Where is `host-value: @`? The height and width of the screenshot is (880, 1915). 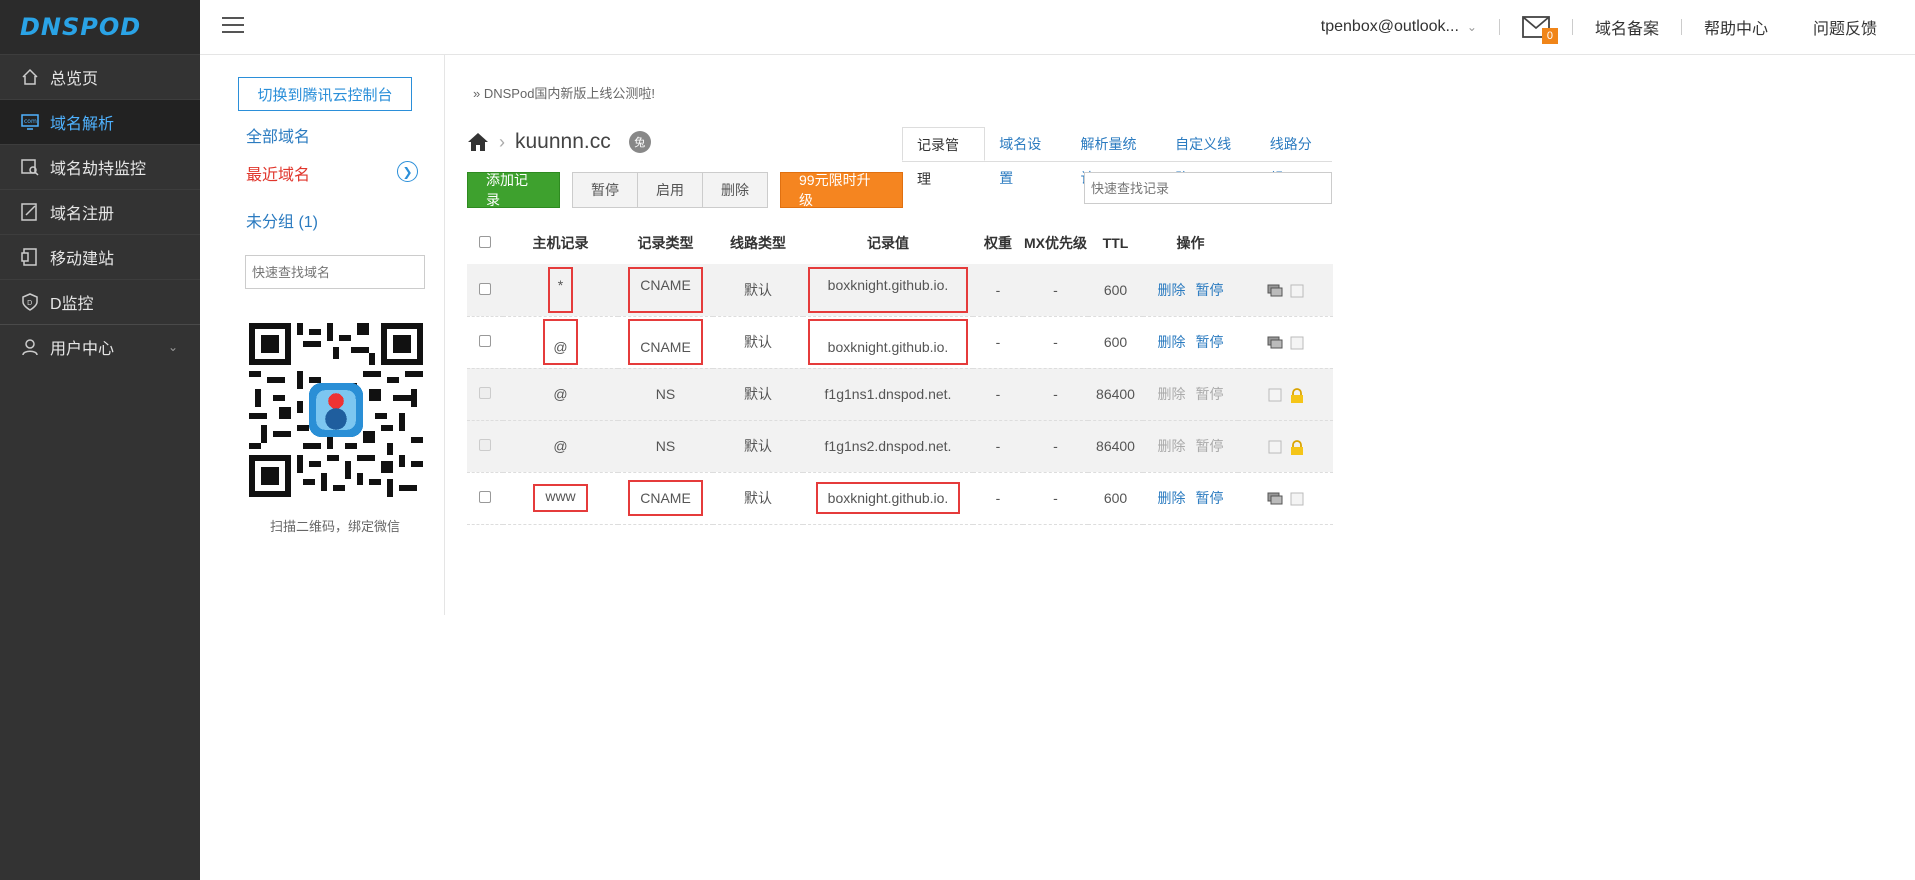
host-value: @ is located at coordinates (560, 342).